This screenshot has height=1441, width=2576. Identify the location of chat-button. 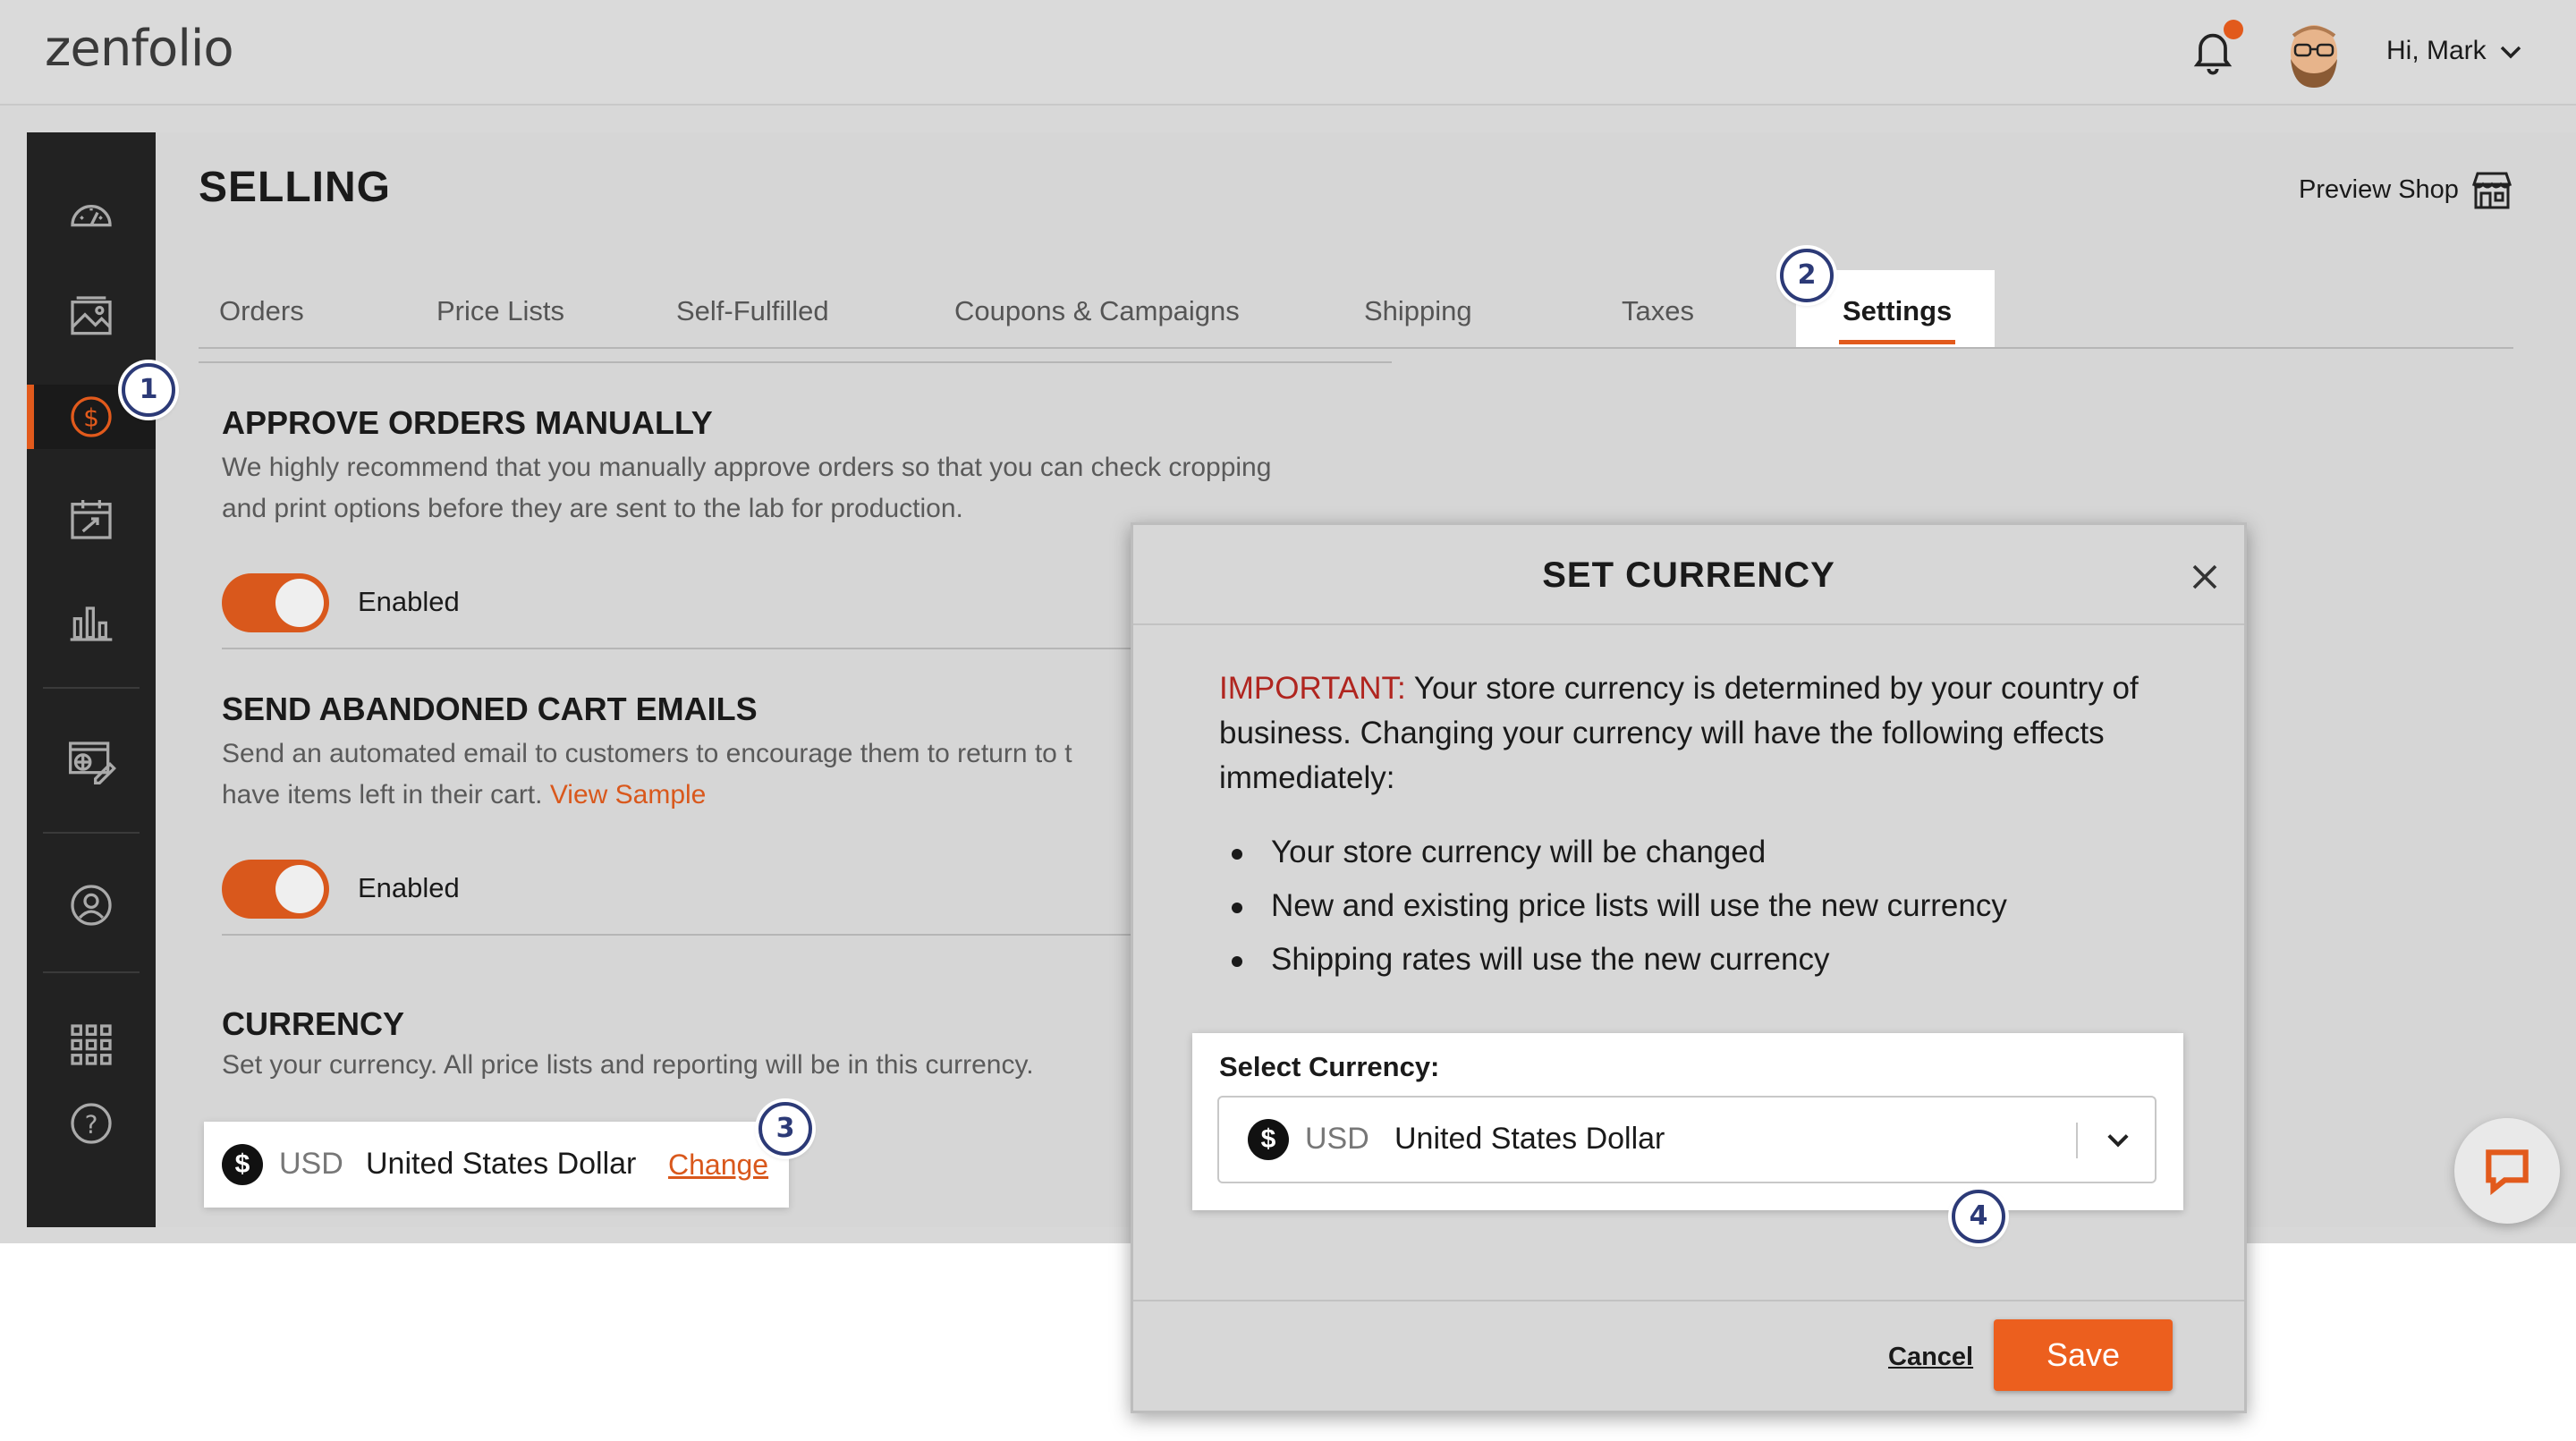
(2507, 1171).